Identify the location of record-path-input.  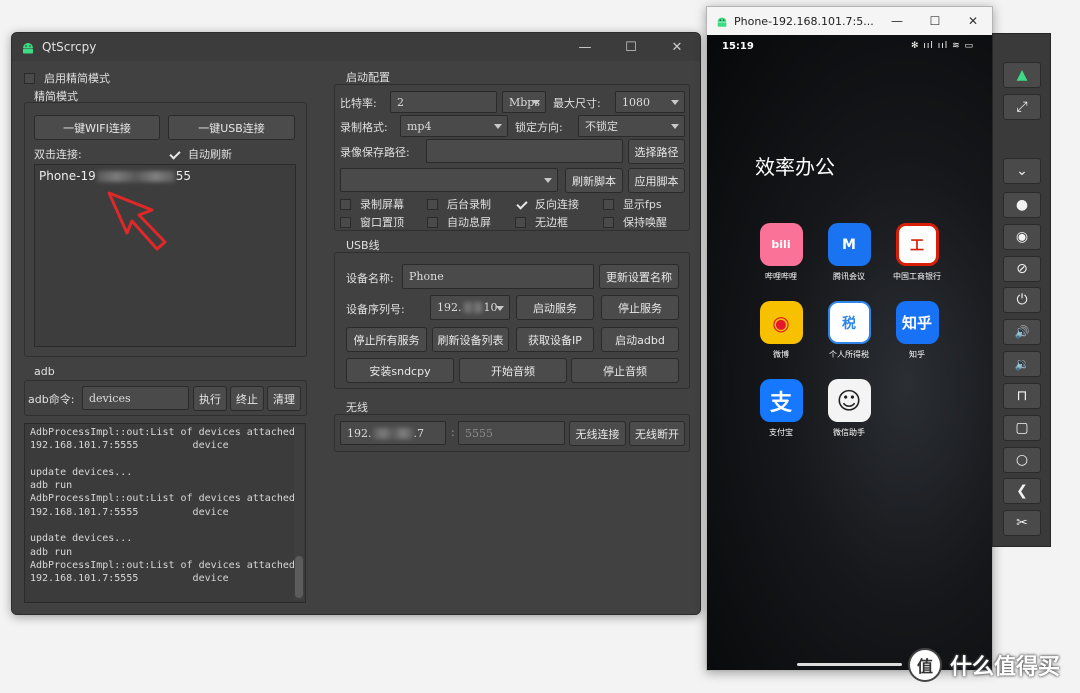
(524, 151).